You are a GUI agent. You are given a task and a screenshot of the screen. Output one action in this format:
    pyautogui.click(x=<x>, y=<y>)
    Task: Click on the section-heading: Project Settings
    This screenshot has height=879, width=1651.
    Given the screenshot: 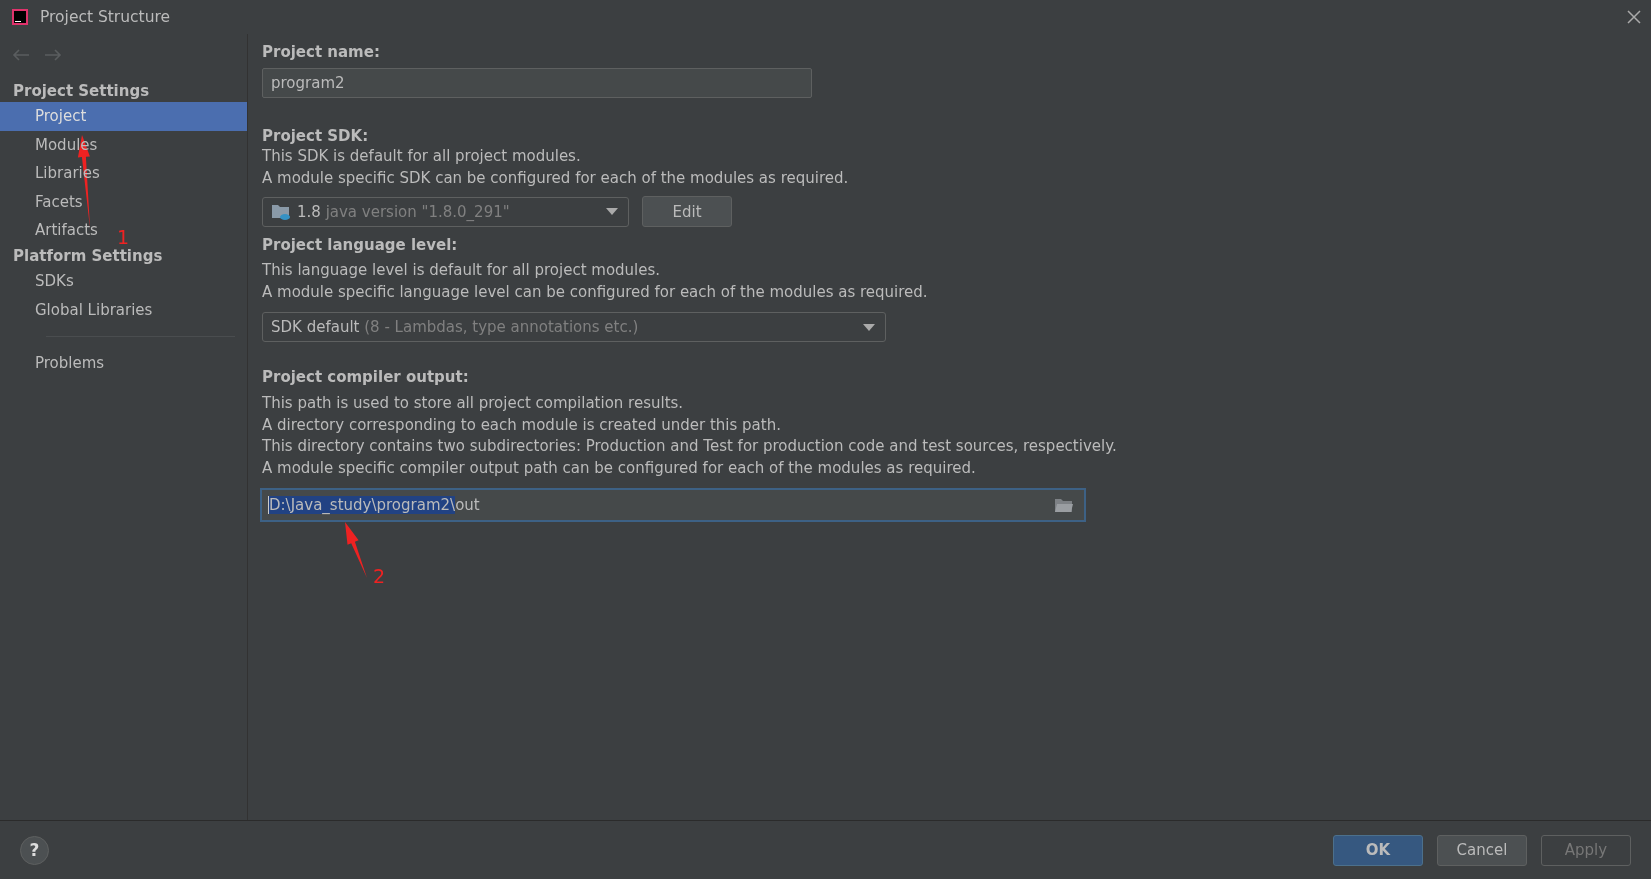 What is the action you would take?
    pyautogui.click(x=81, y=91)
    